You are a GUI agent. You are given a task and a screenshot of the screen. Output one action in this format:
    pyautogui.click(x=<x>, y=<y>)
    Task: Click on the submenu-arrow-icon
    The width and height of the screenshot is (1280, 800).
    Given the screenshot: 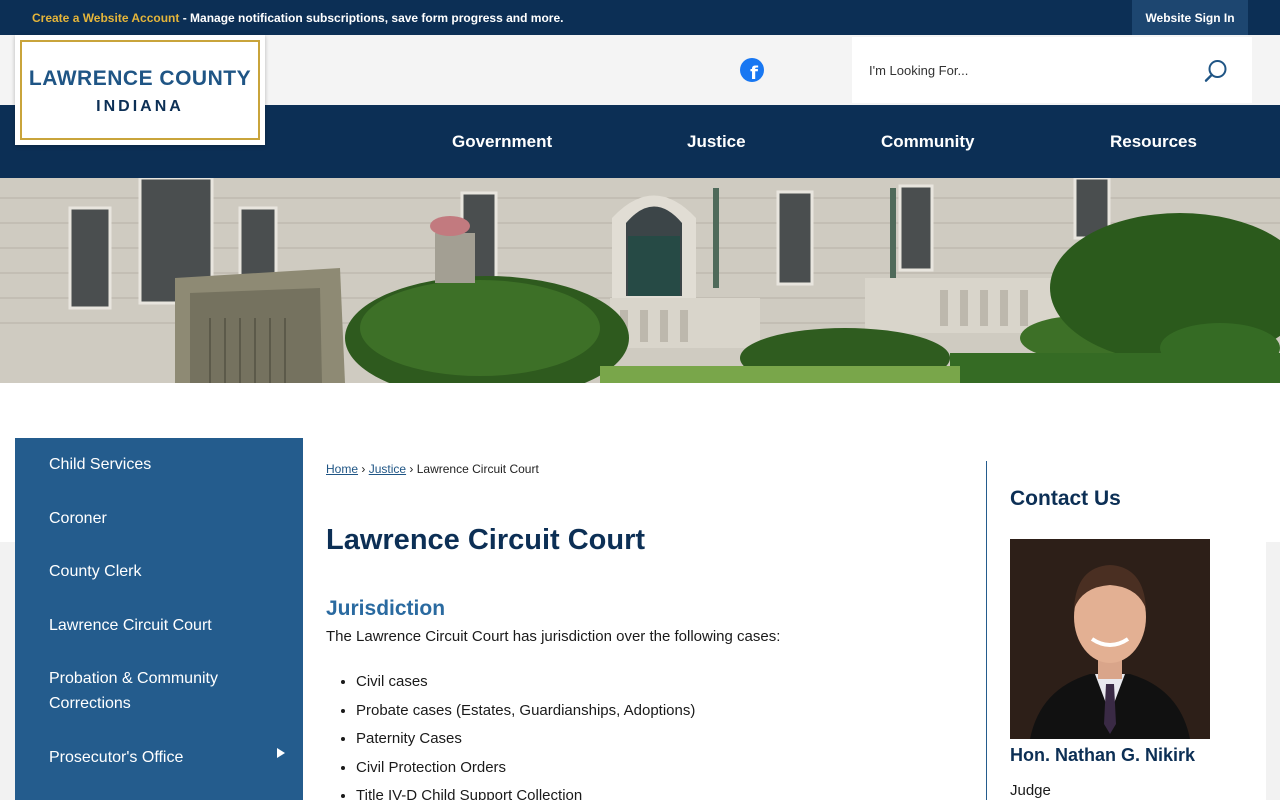 What is the action you would take?
    pyautogui.click(x=281, y=753)
    